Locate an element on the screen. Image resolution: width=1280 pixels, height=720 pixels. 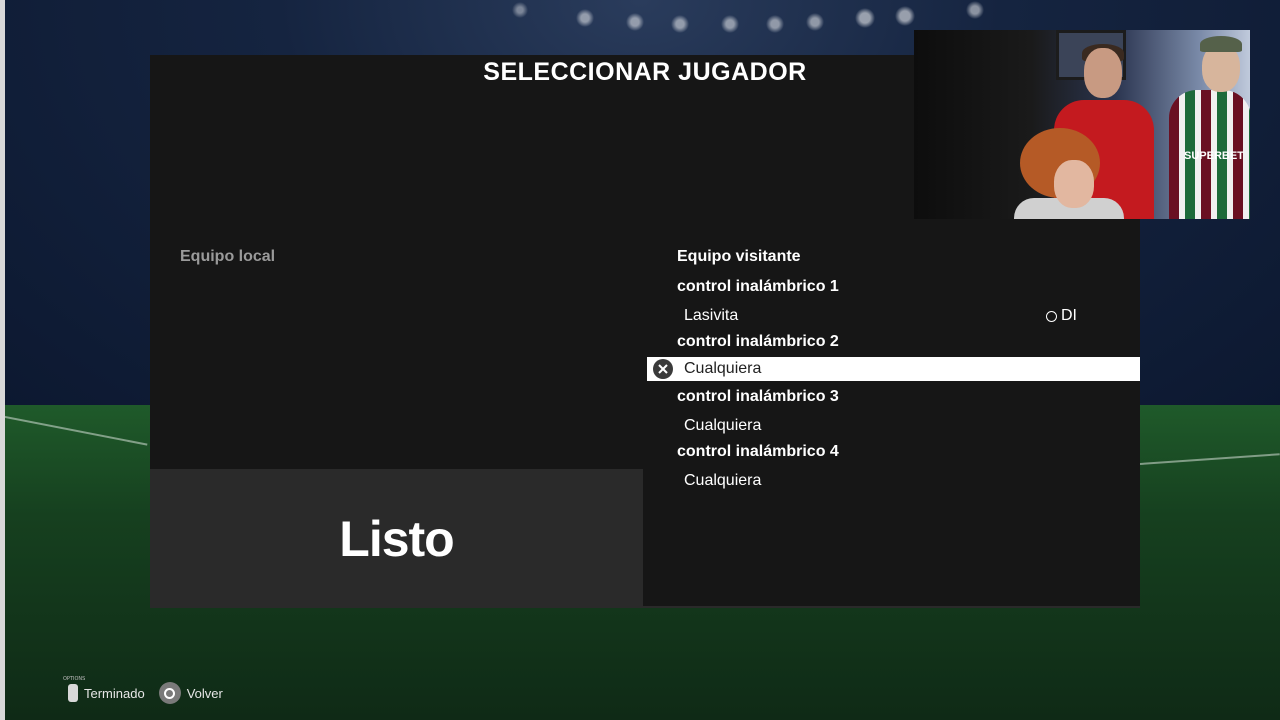
controller-4-label: control inalámbrico 4 is located at coordinates (758, 451).